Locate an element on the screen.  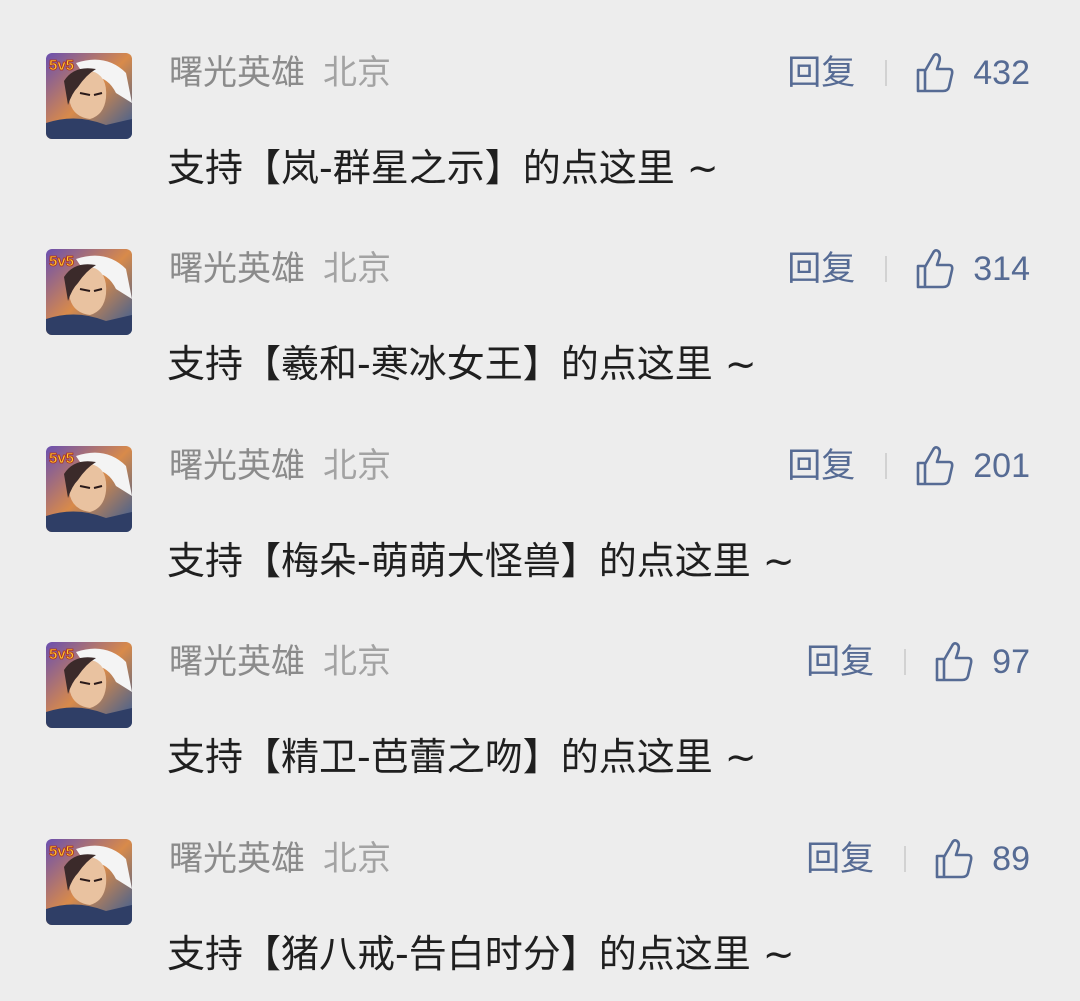
like-button: 314 is located at coordinates (972, 269).